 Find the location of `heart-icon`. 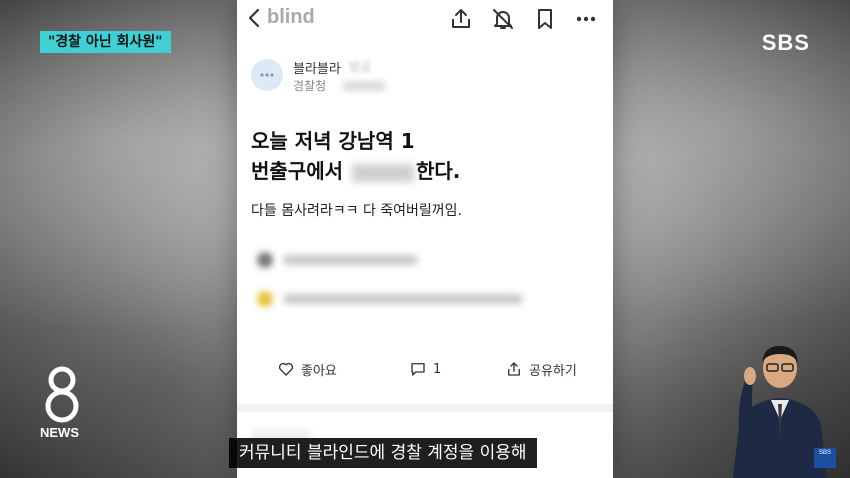

heart-icon is located at coordinates (286, 369).